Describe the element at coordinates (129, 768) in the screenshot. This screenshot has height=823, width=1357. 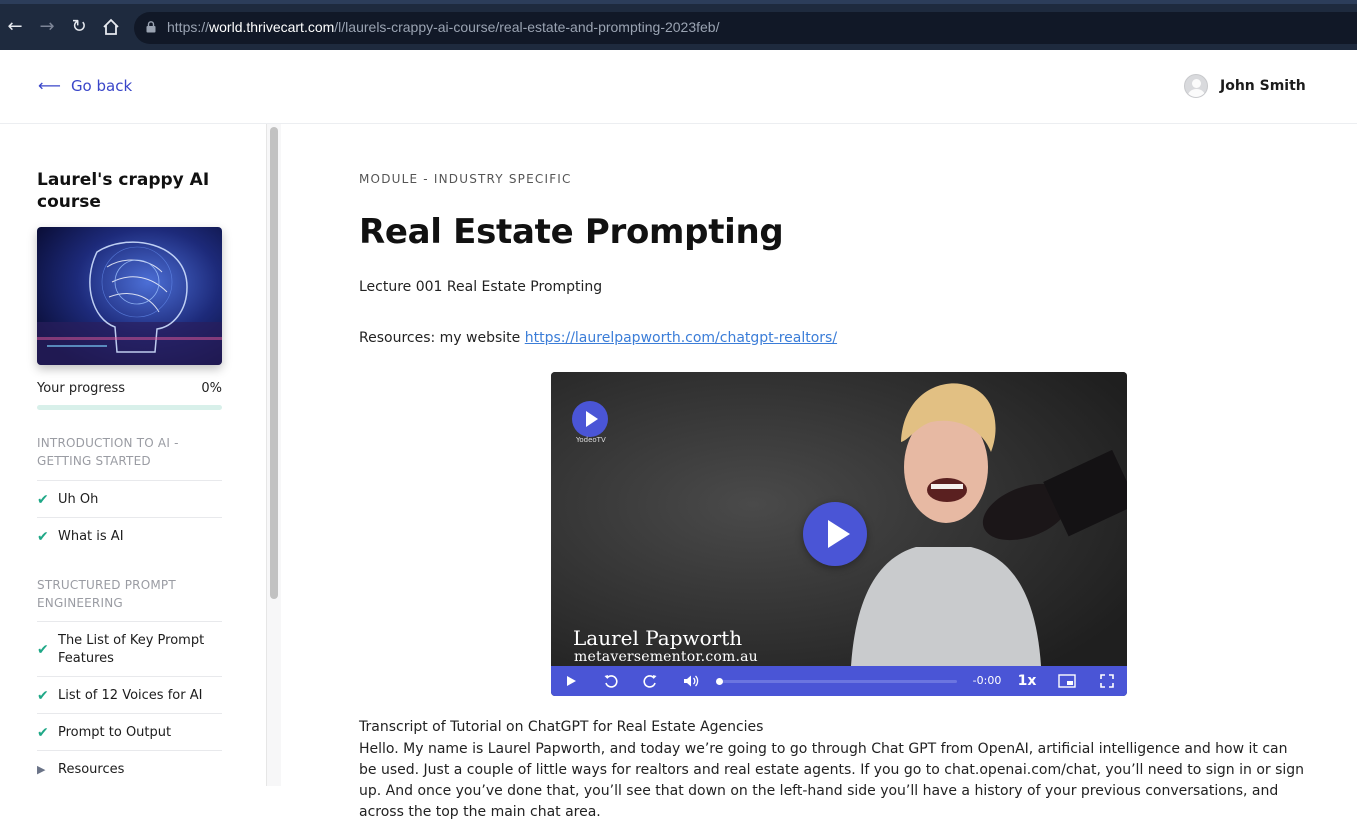
I see `sidebar-item-resources: ▶ Resources` at that location.